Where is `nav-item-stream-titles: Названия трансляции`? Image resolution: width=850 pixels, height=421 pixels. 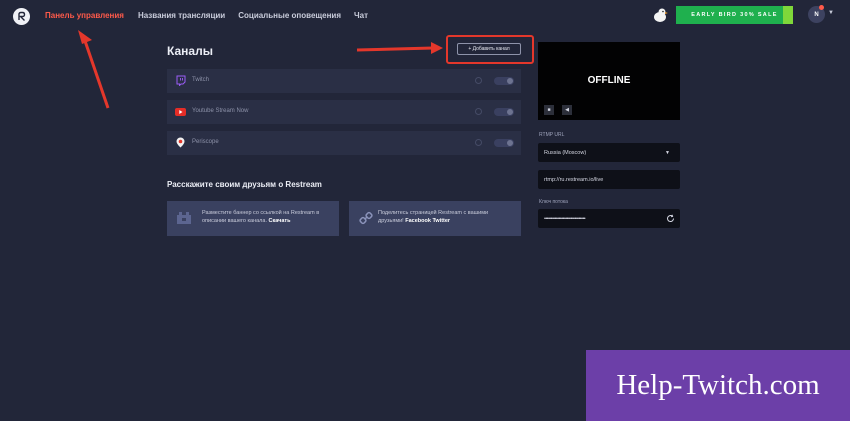
nav-item-stream-titles: Названия трансляции is located at coordinates (181, 15).